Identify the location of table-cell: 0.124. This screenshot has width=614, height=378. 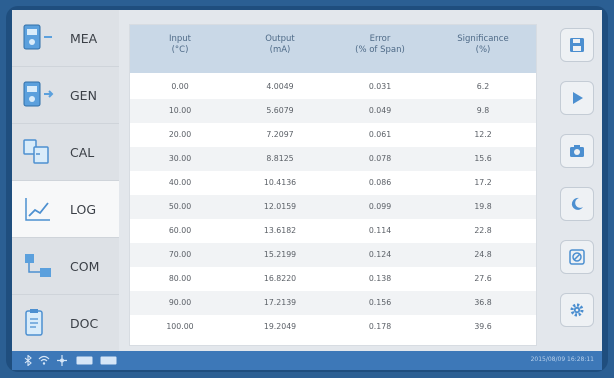
(380, 254).